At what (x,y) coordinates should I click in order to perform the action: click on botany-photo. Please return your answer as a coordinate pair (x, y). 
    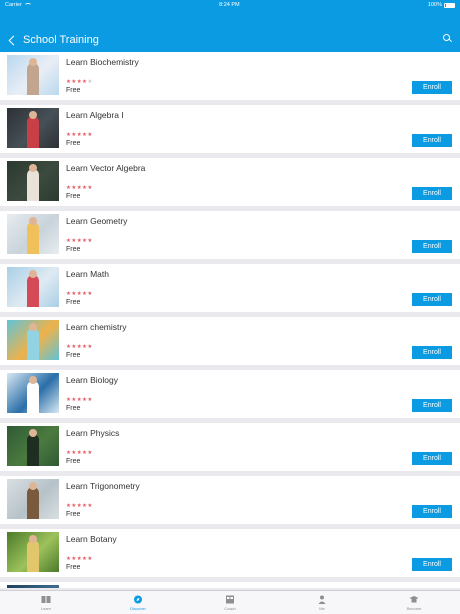
    Looking at the image, I should click on (33, 552).